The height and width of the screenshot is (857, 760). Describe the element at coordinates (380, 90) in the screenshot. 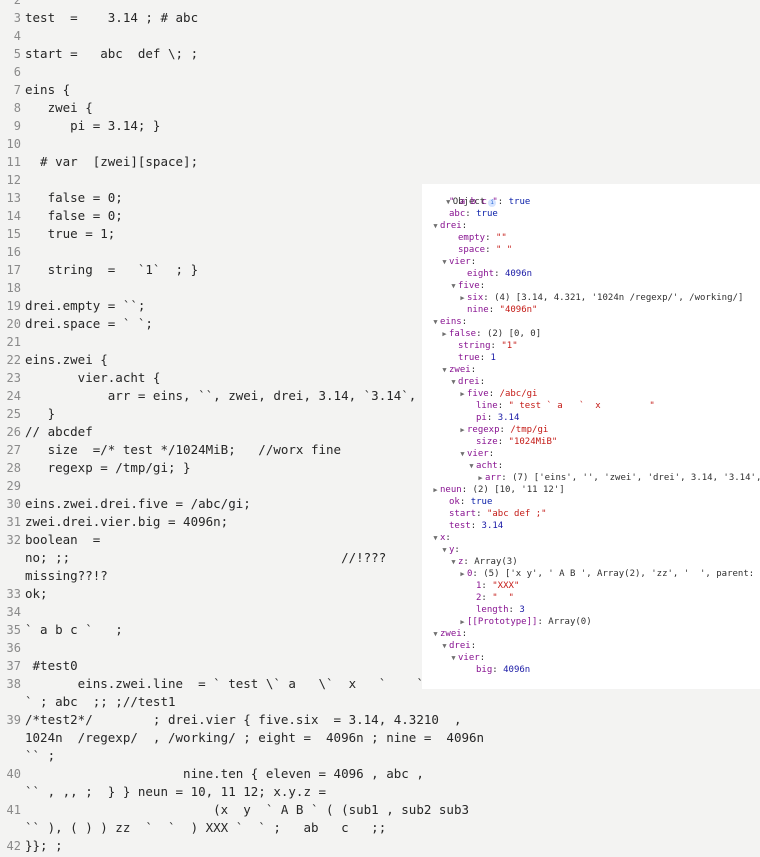

I see `code-line: 7 eins {` at that location.